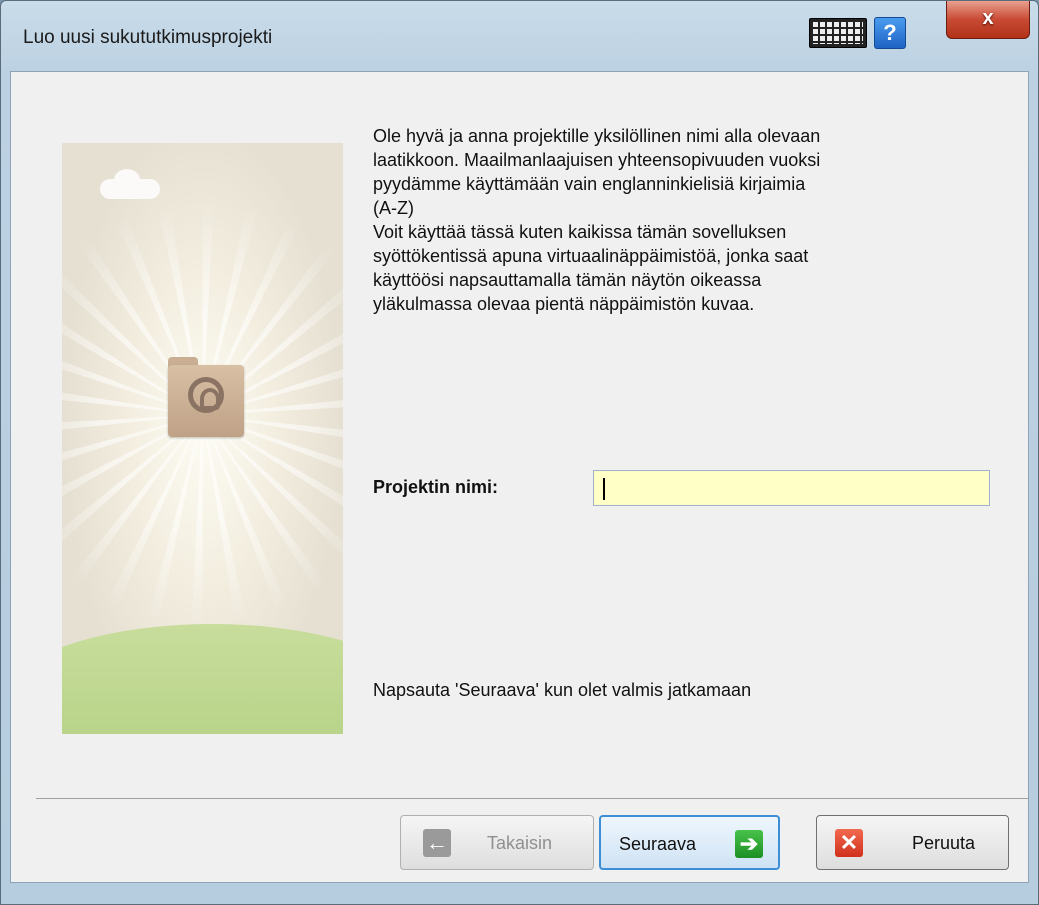 The height and width of the screenshot is (905, 1039). What do you see at coordinates (890, 33) in the screenshot?
I see `help-icon: ?` at bounding box center [890, 33].